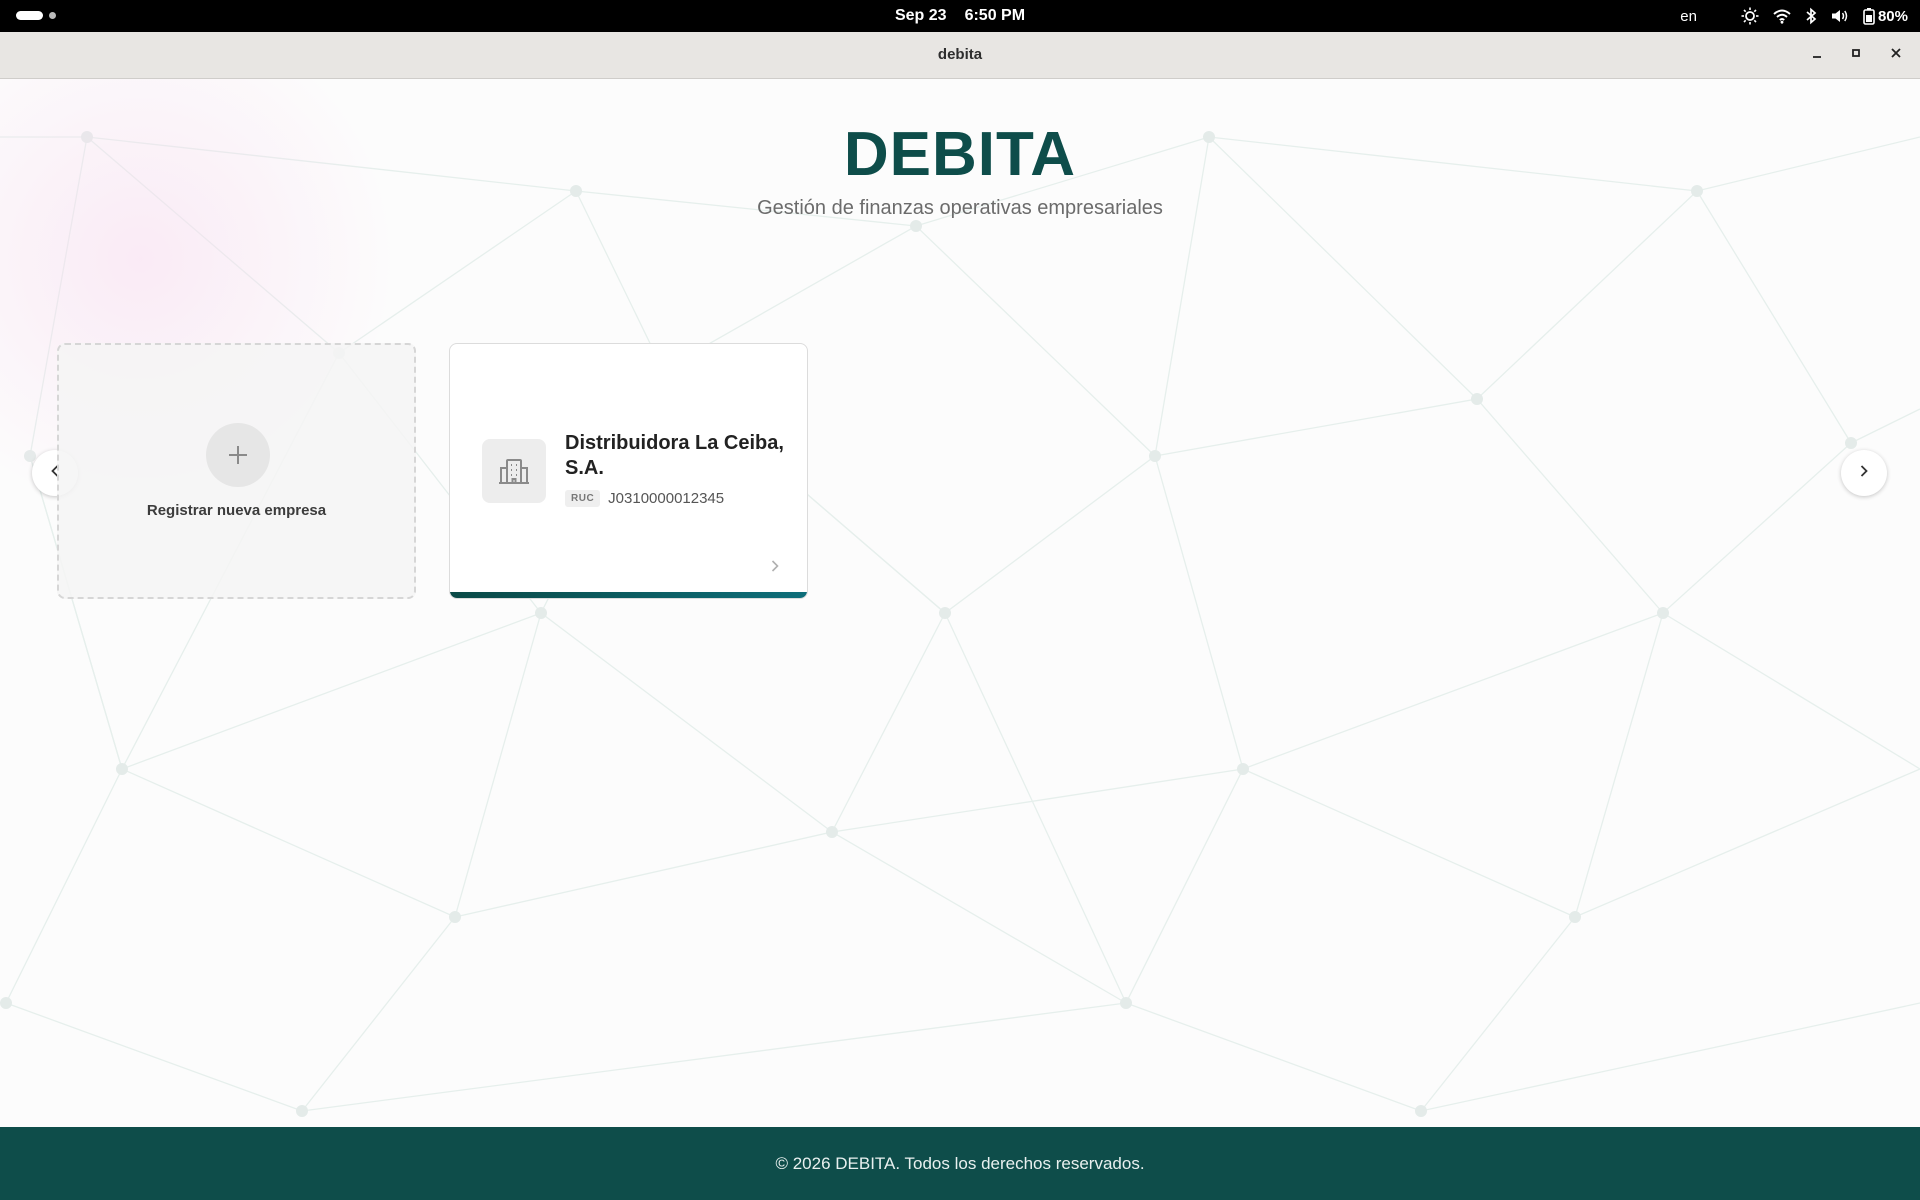 The image size is (1920, 1200). What do you see at coordinates (52, 15) in the screenshot?
I see `workspace-dot` at bounding box center [52, 15].